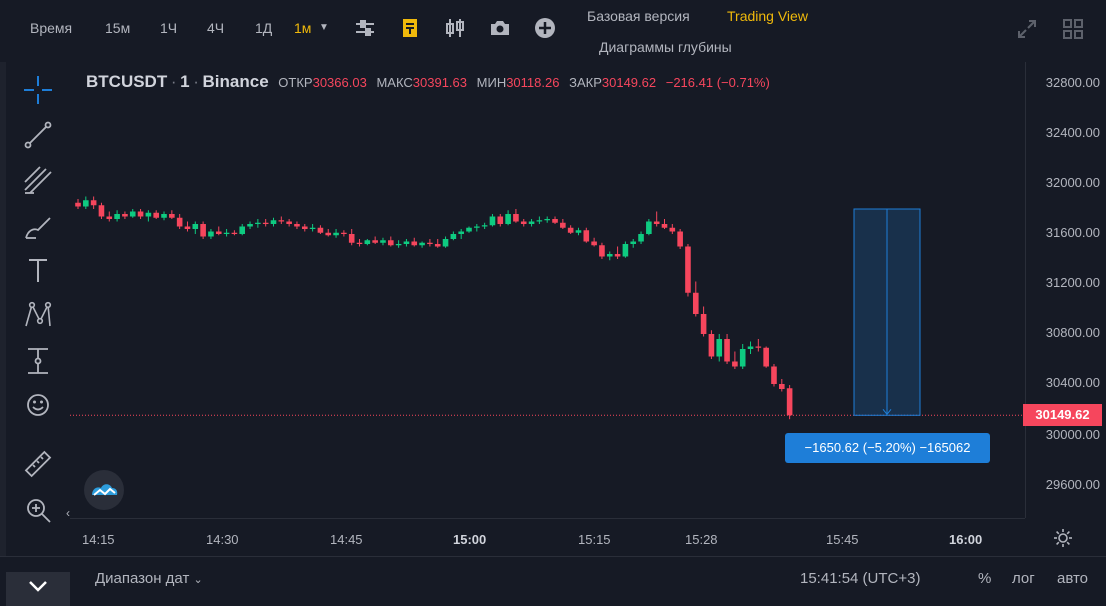  Describe the element at coordinates (38, 510) in the screenshot. I see `zoom-in-icon` at that location.